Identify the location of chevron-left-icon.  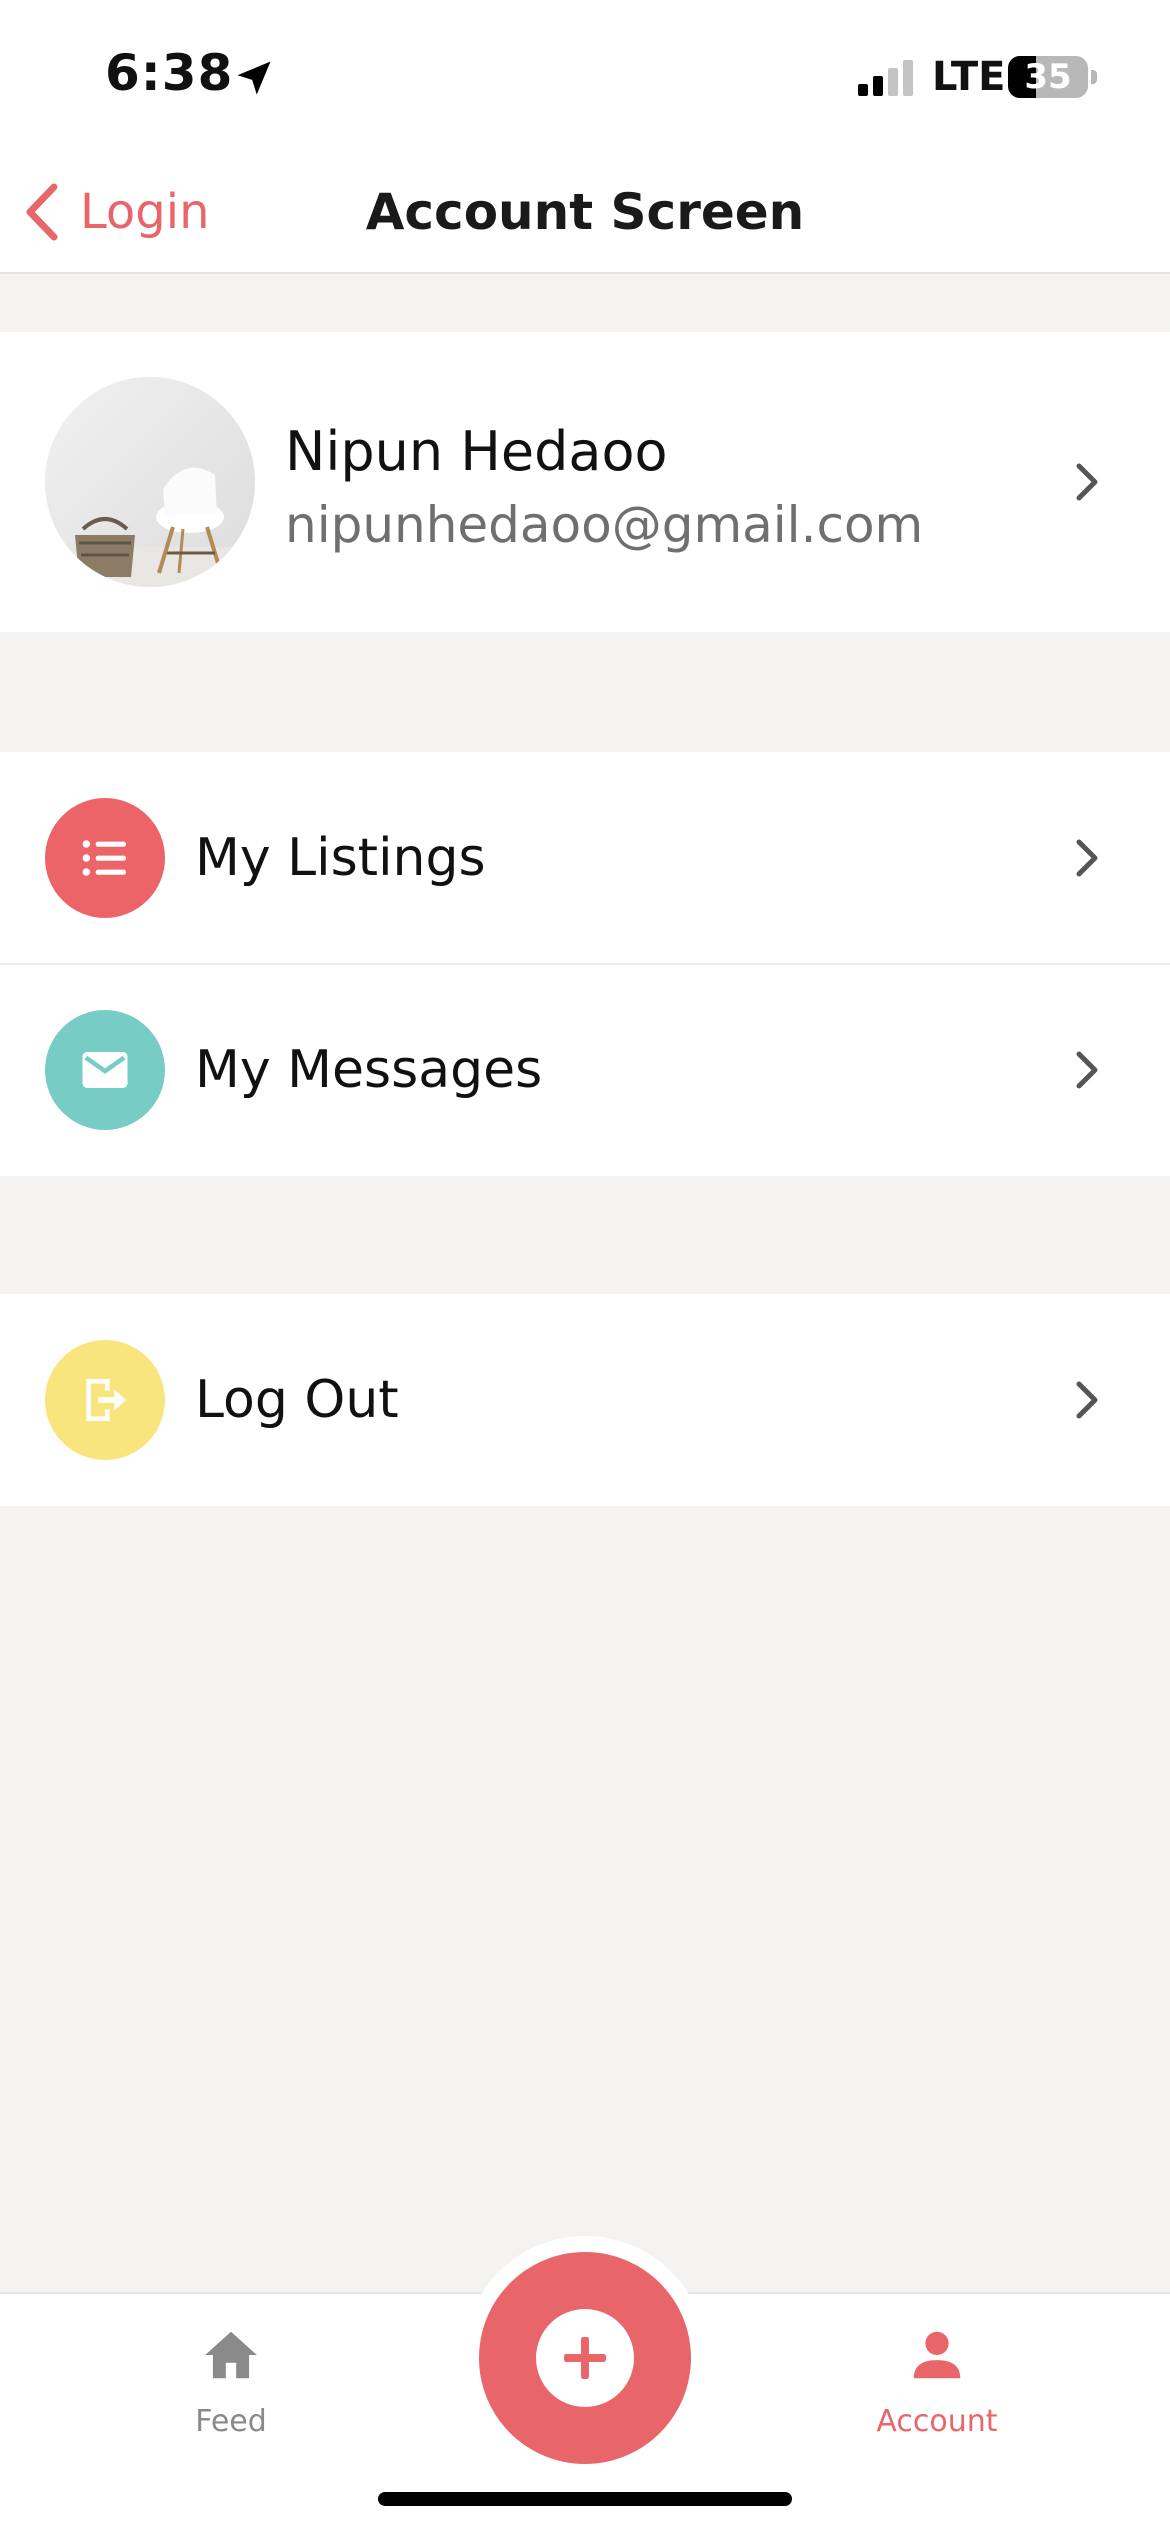
(42, 212).